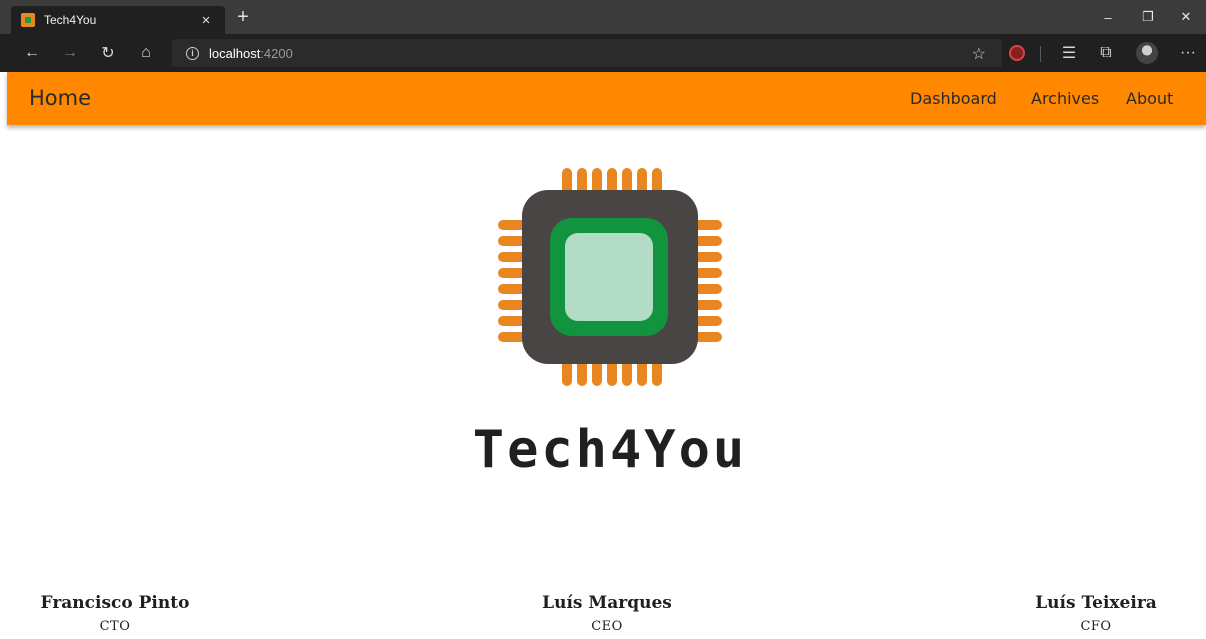 This screenshot has width=1206, height=639. Describe the element at coordinates (1147, 53) in the screenshot. I see `profile-avatar` at that location.